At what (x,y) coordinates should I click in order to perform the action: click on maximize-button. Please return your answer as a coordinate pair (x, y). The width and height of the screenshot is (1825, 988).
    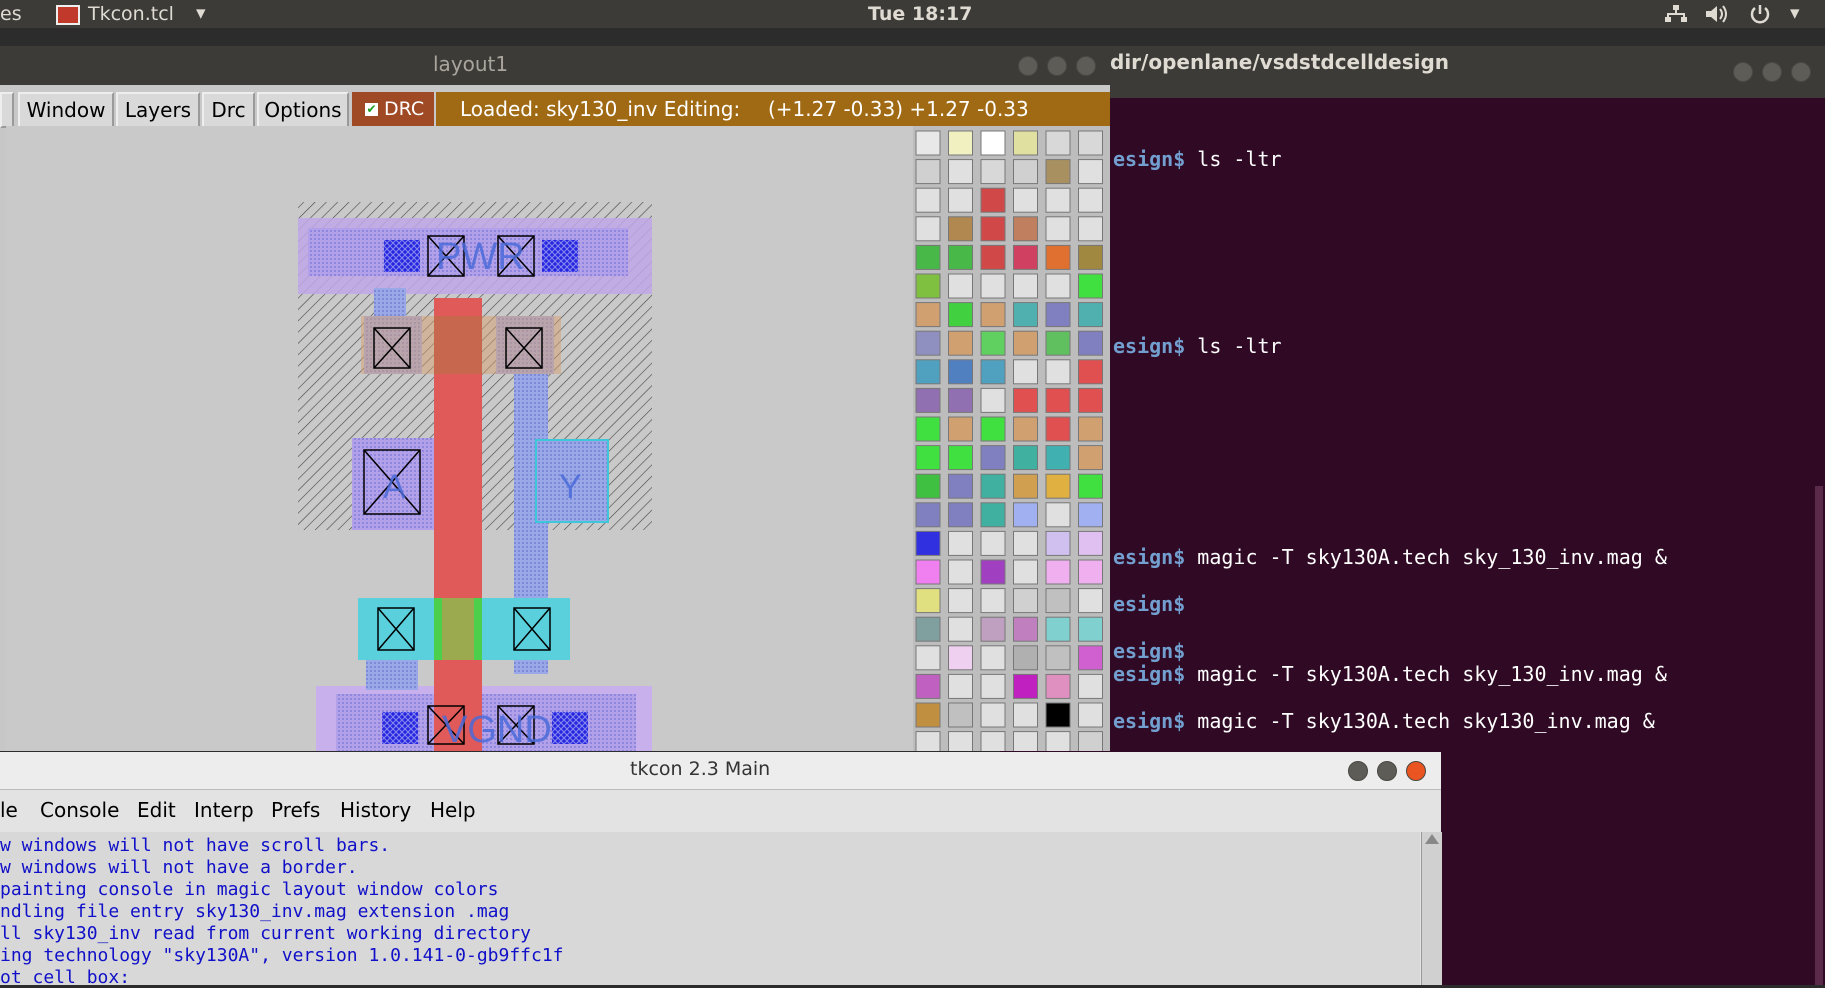
    Looking at the image, I should click on (1772, 72).